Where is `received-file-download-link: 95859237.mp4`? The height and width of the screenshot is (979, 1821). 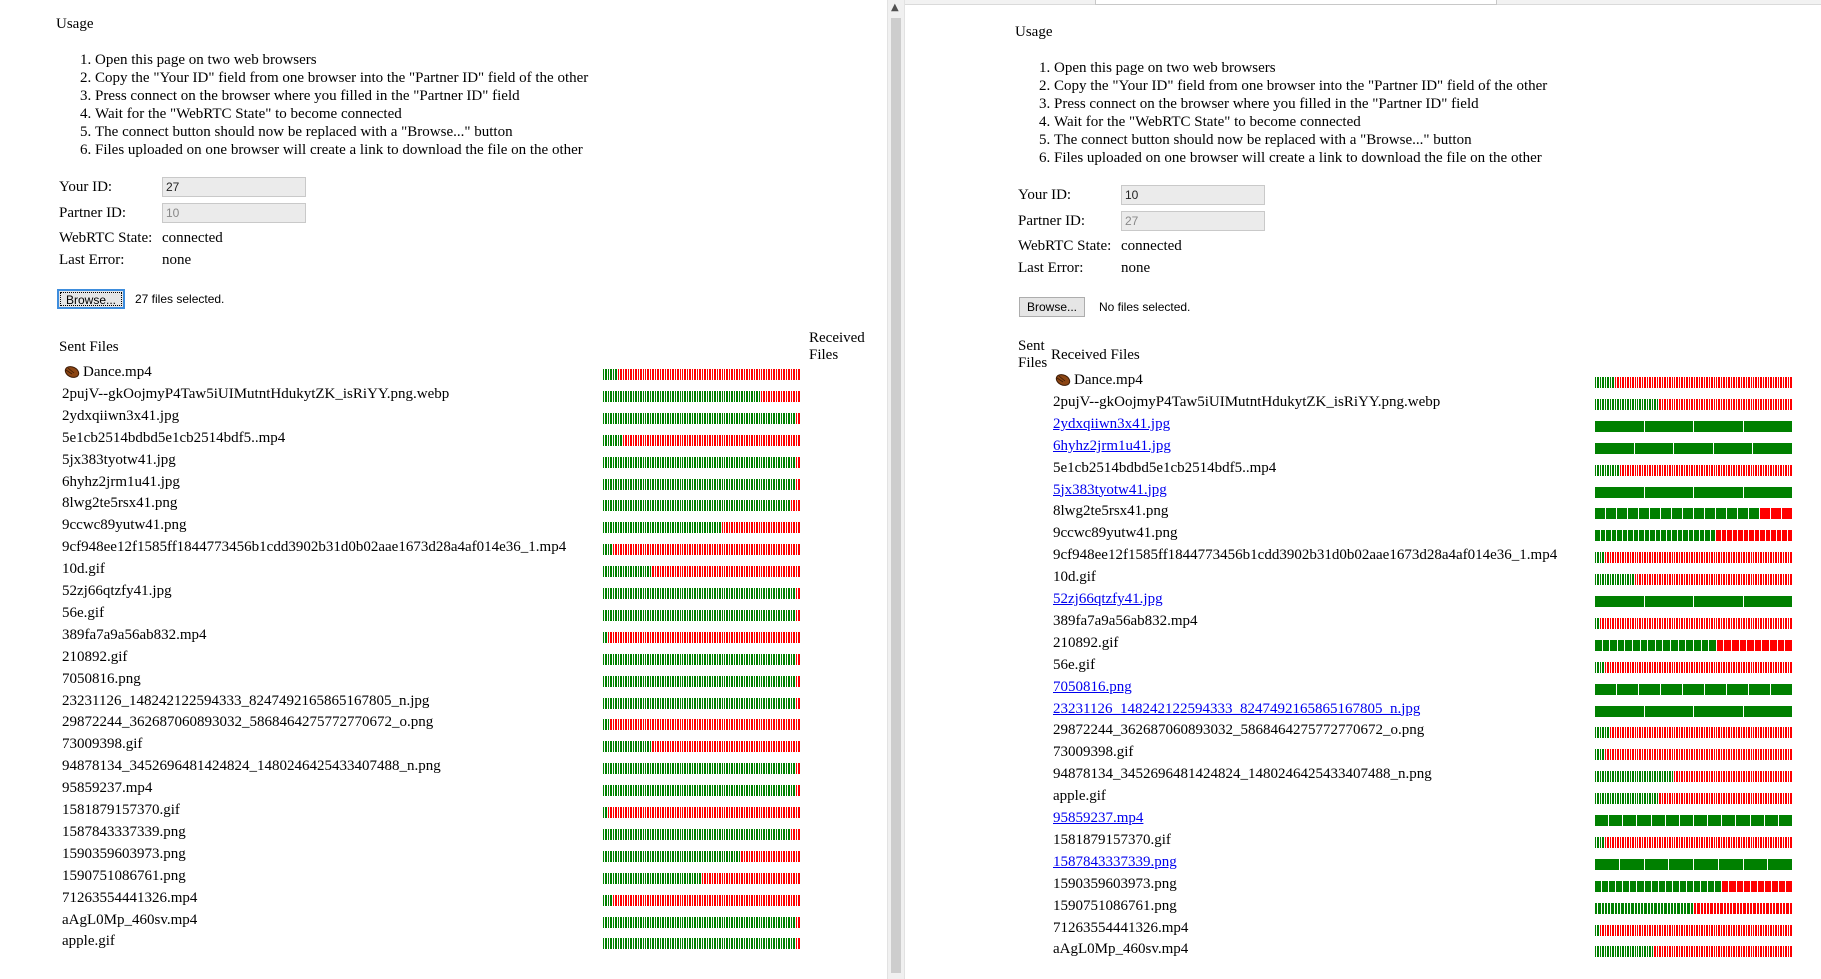 received-file-download-link: 95859237.mp4 is located at coordinates (1098, 818).